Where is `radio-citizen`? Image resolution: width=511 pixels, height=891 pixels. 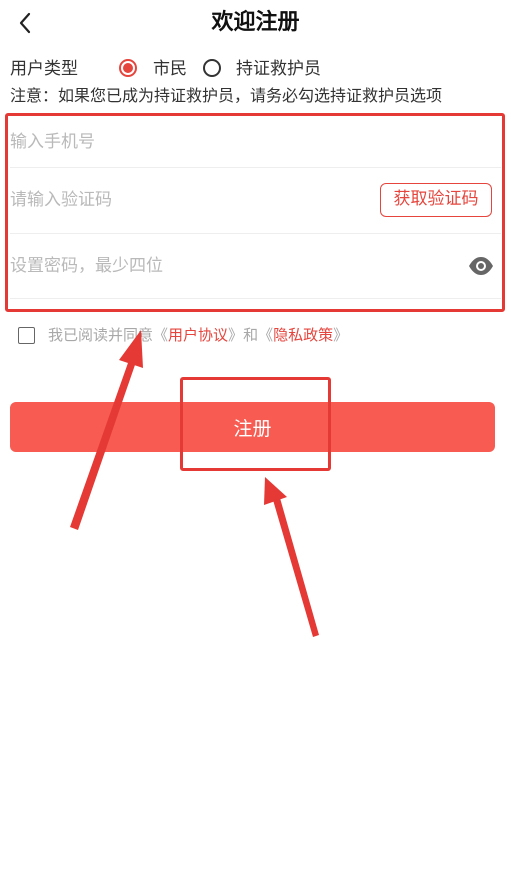
radio-citizen is located at coordinates (128, 68).